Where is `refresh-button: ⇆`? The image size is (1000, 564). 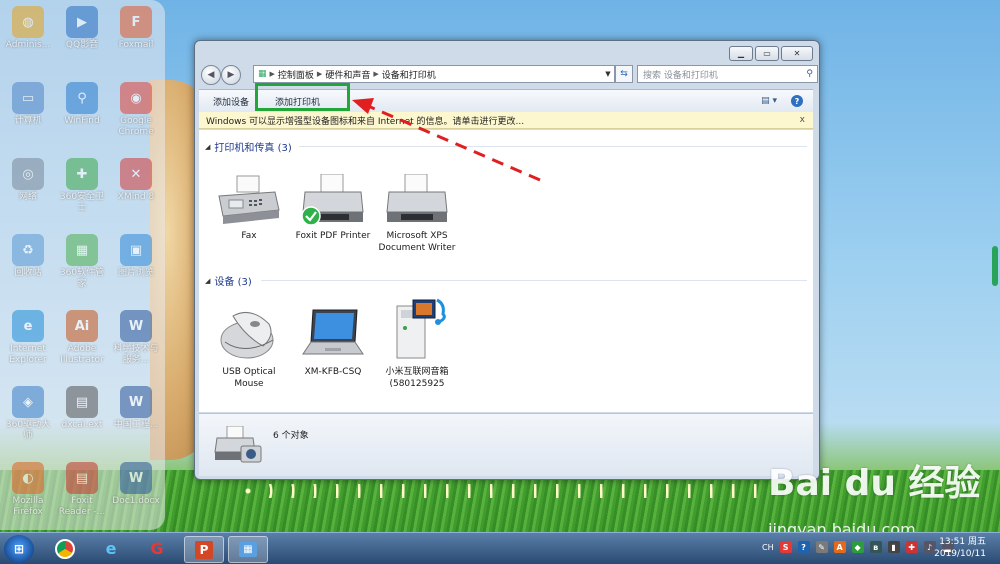 refresh-button: ⇆ is located at coordinates (624, 74).